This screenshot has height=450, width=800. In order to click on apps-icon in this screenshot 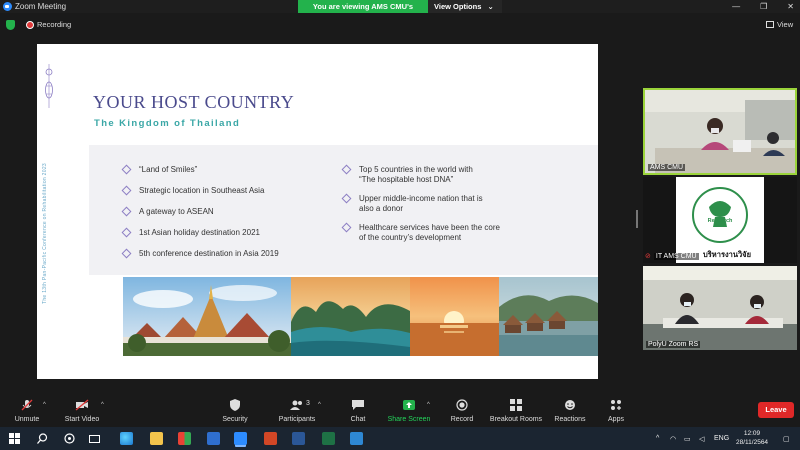, I will do `click(616, 405)`.